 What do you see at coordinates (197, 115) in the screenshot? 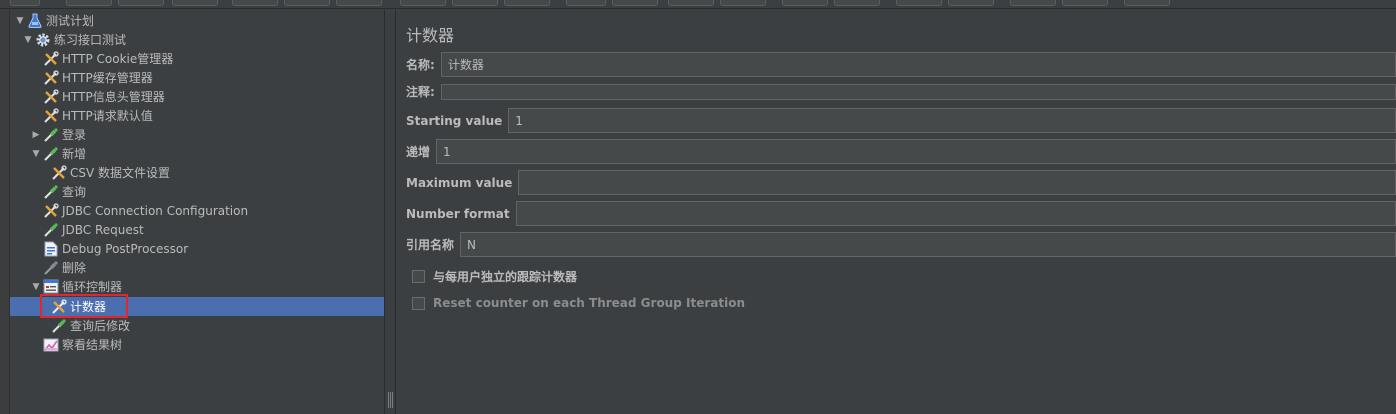
I see `tree-node-request-defaults: HTTP请求默认值` at bounding box center [197, 115].